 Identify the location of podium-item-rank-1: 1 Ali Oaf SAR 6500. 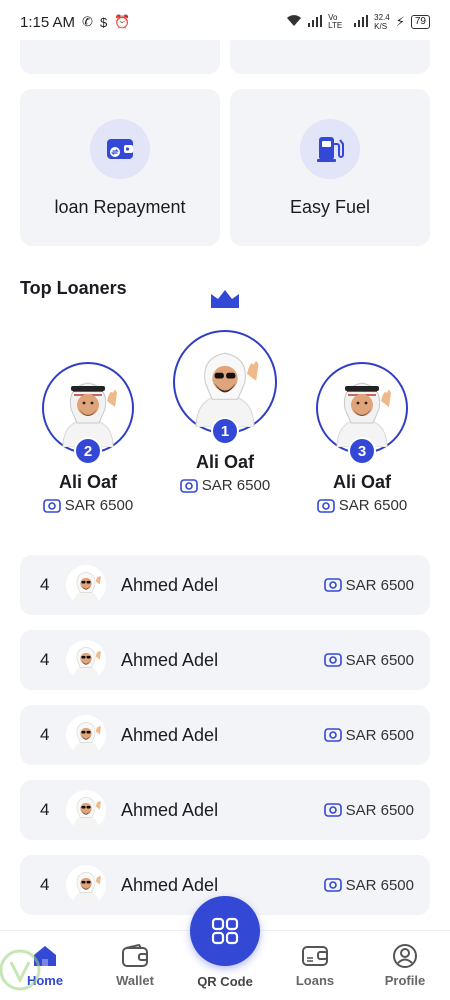
(225, 392).